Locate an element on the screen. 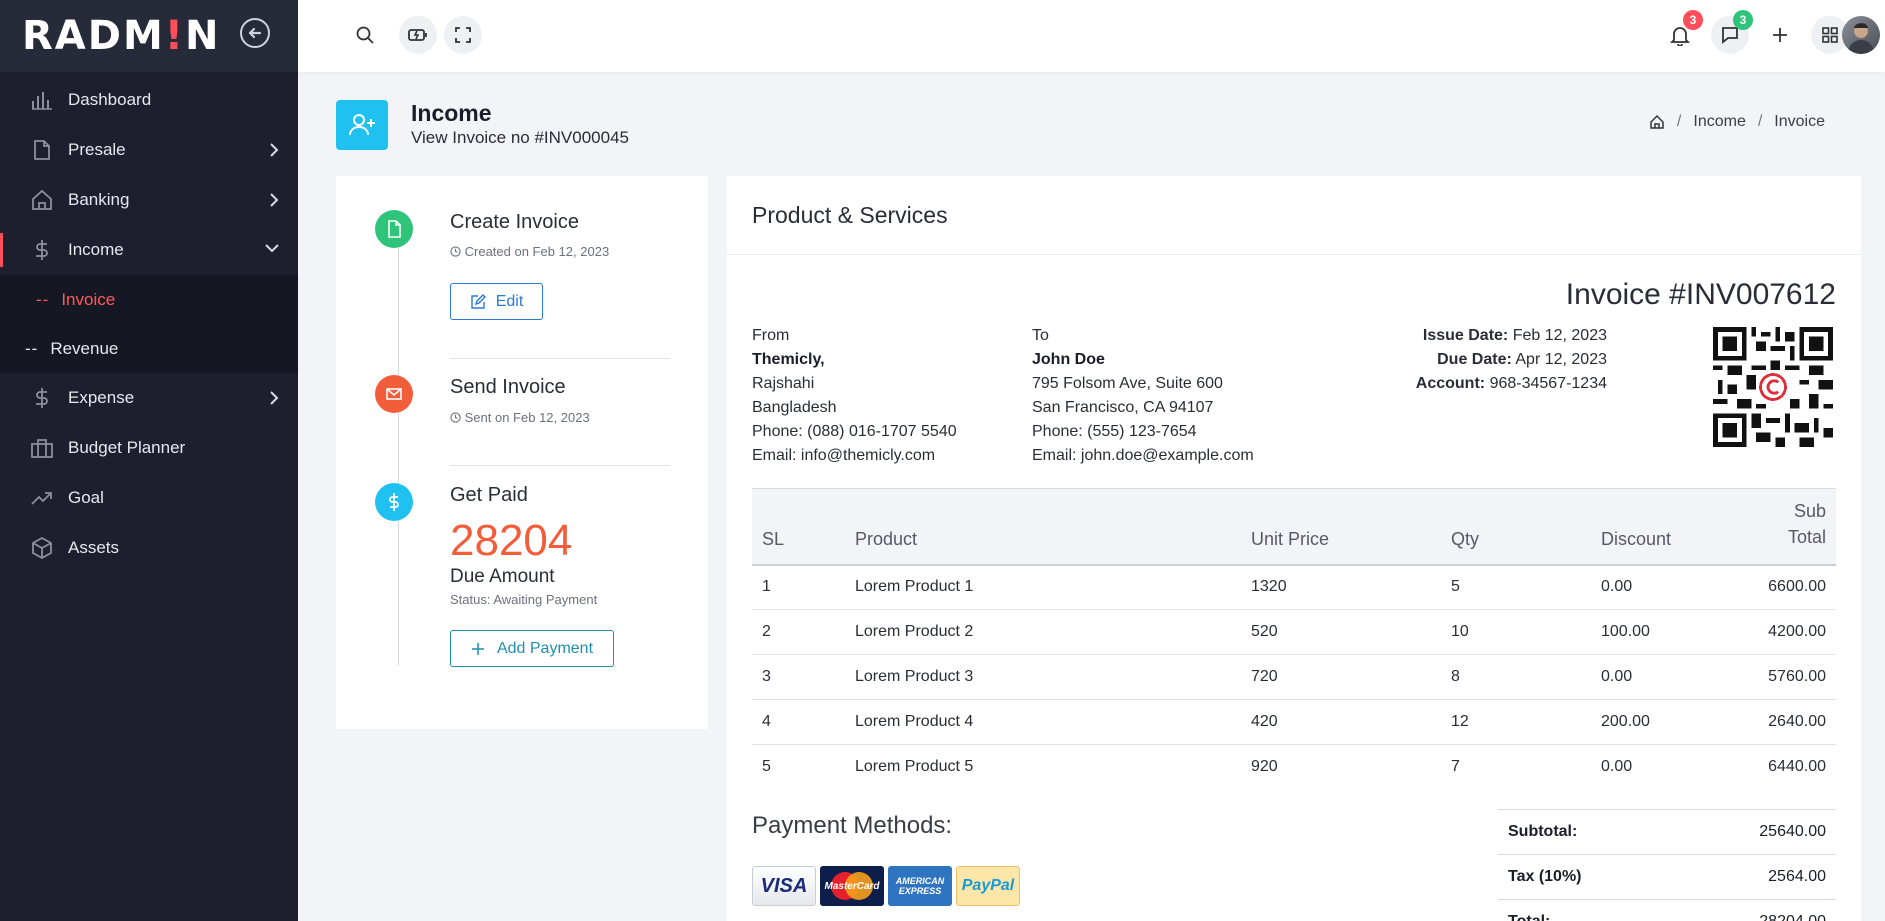 This screenshot has width=1885, height=921. cell-unit-price: 420 is located at coordinates (1341, 722).